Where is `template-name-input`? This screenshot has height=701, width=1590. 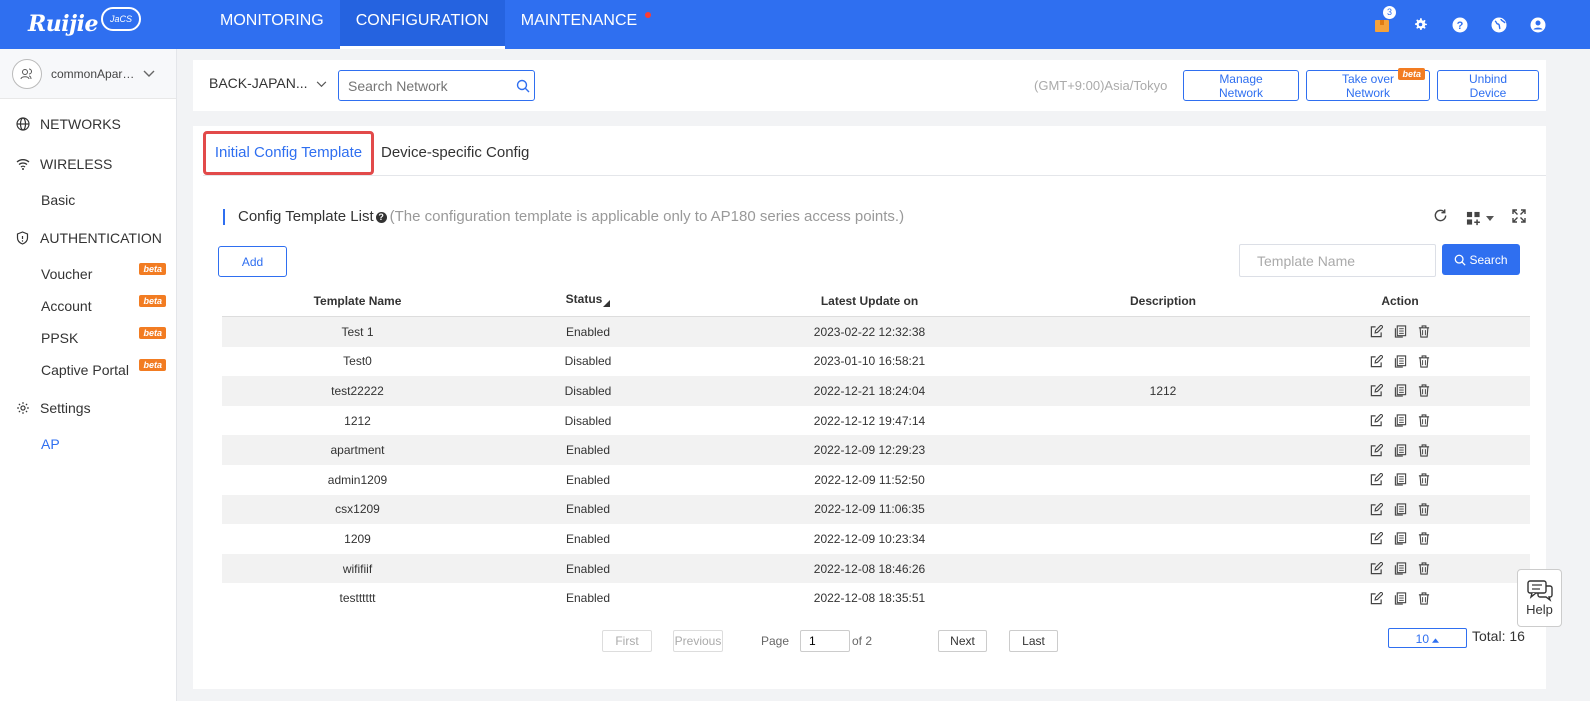
template-name-input is located at coordinates (1337, 260).